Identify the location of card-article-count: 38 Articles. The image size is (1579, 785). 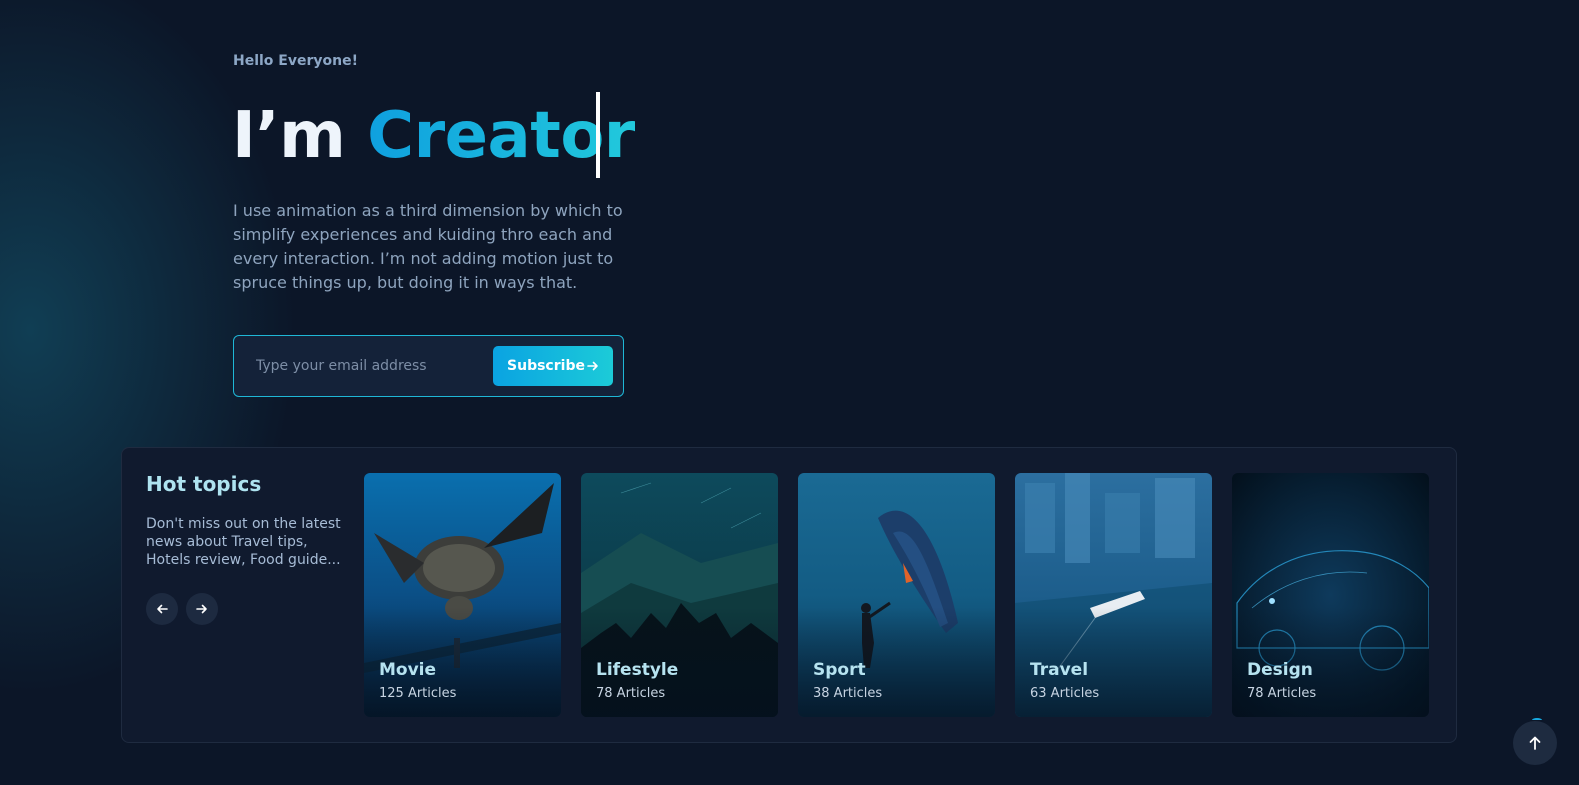
(848, 693).